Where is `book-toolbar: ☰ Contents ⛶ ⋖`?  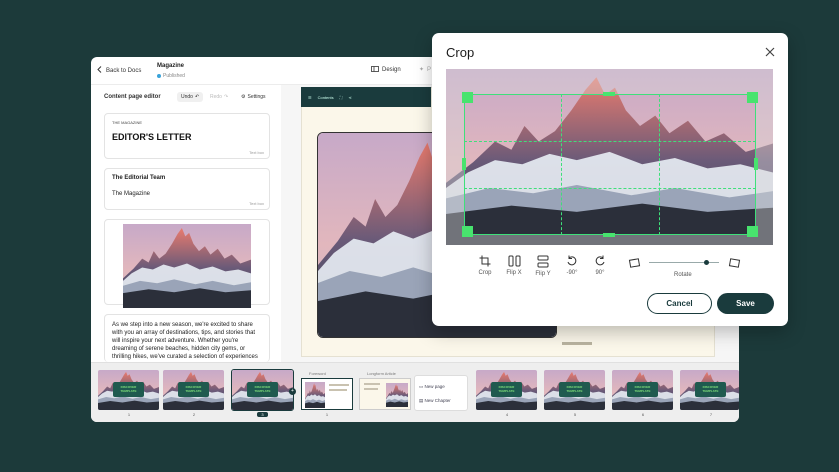 book-toolbar: ☰ Contents ⛶ ⋖ is located at coordinates (366, 97).